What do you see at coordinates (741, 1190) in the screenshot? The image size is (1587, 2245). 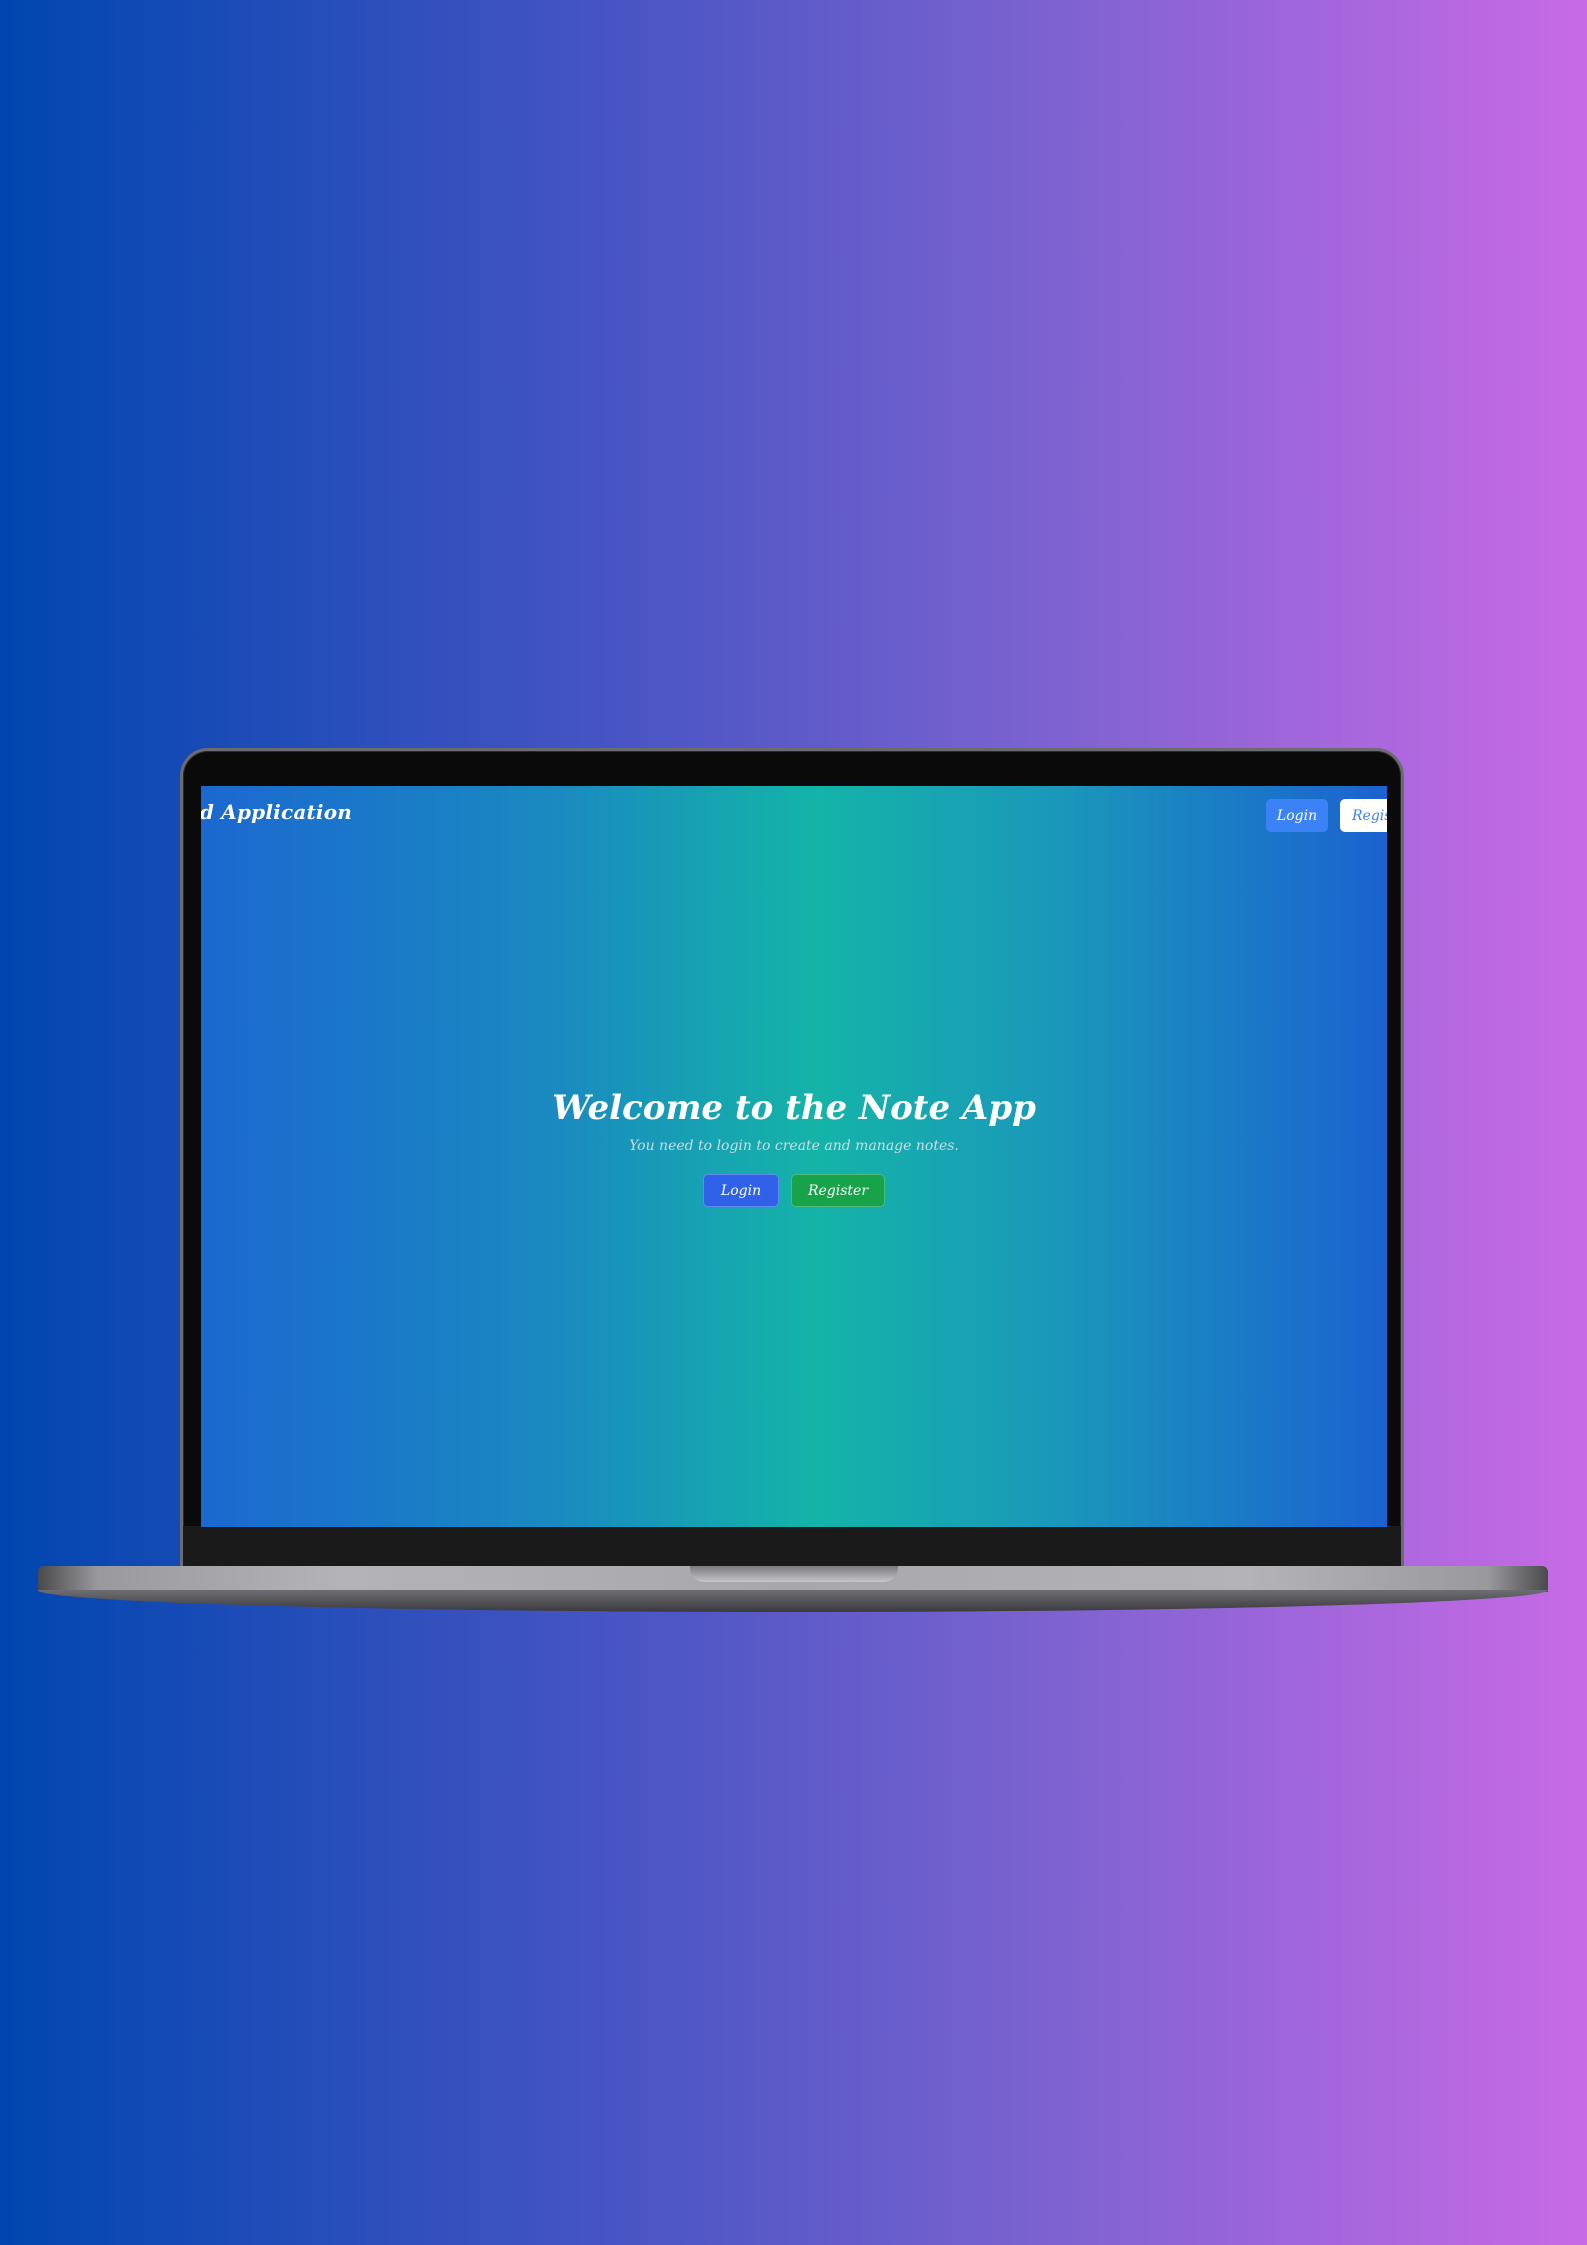 I see `hero-login-button: Login` at bounding box center [741, 1190].